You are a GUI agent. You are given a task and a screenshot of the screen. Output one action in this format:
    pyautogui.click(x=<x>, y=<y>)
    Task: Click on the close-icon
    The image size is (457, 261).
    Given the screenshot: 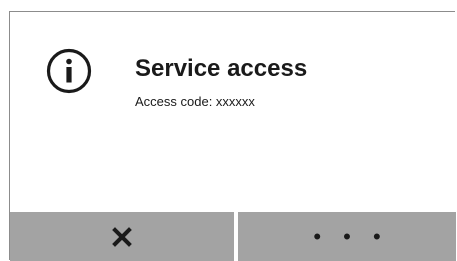 What is the action you would take?
    pyautogui.click(x=122, y=236)
    